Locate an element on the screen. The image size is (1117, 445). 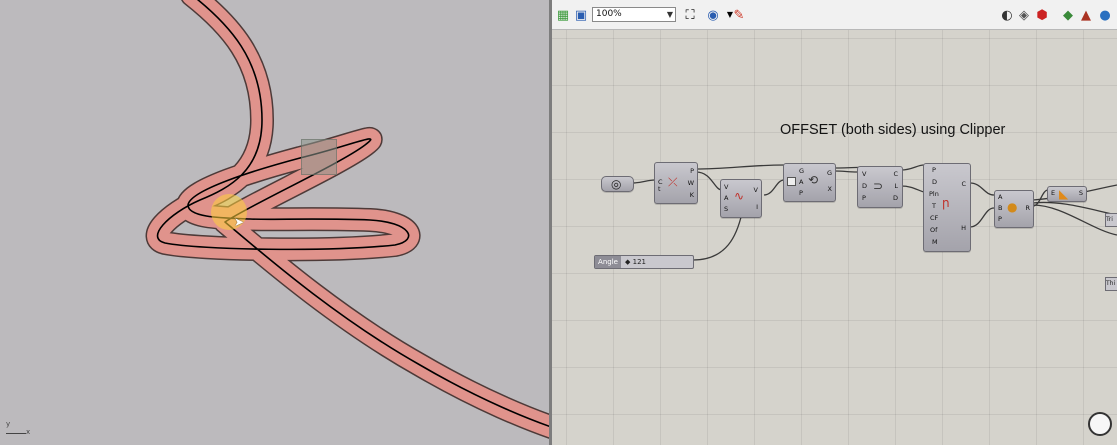
side-component-2: Thi is located at coordinates (1111, 284).